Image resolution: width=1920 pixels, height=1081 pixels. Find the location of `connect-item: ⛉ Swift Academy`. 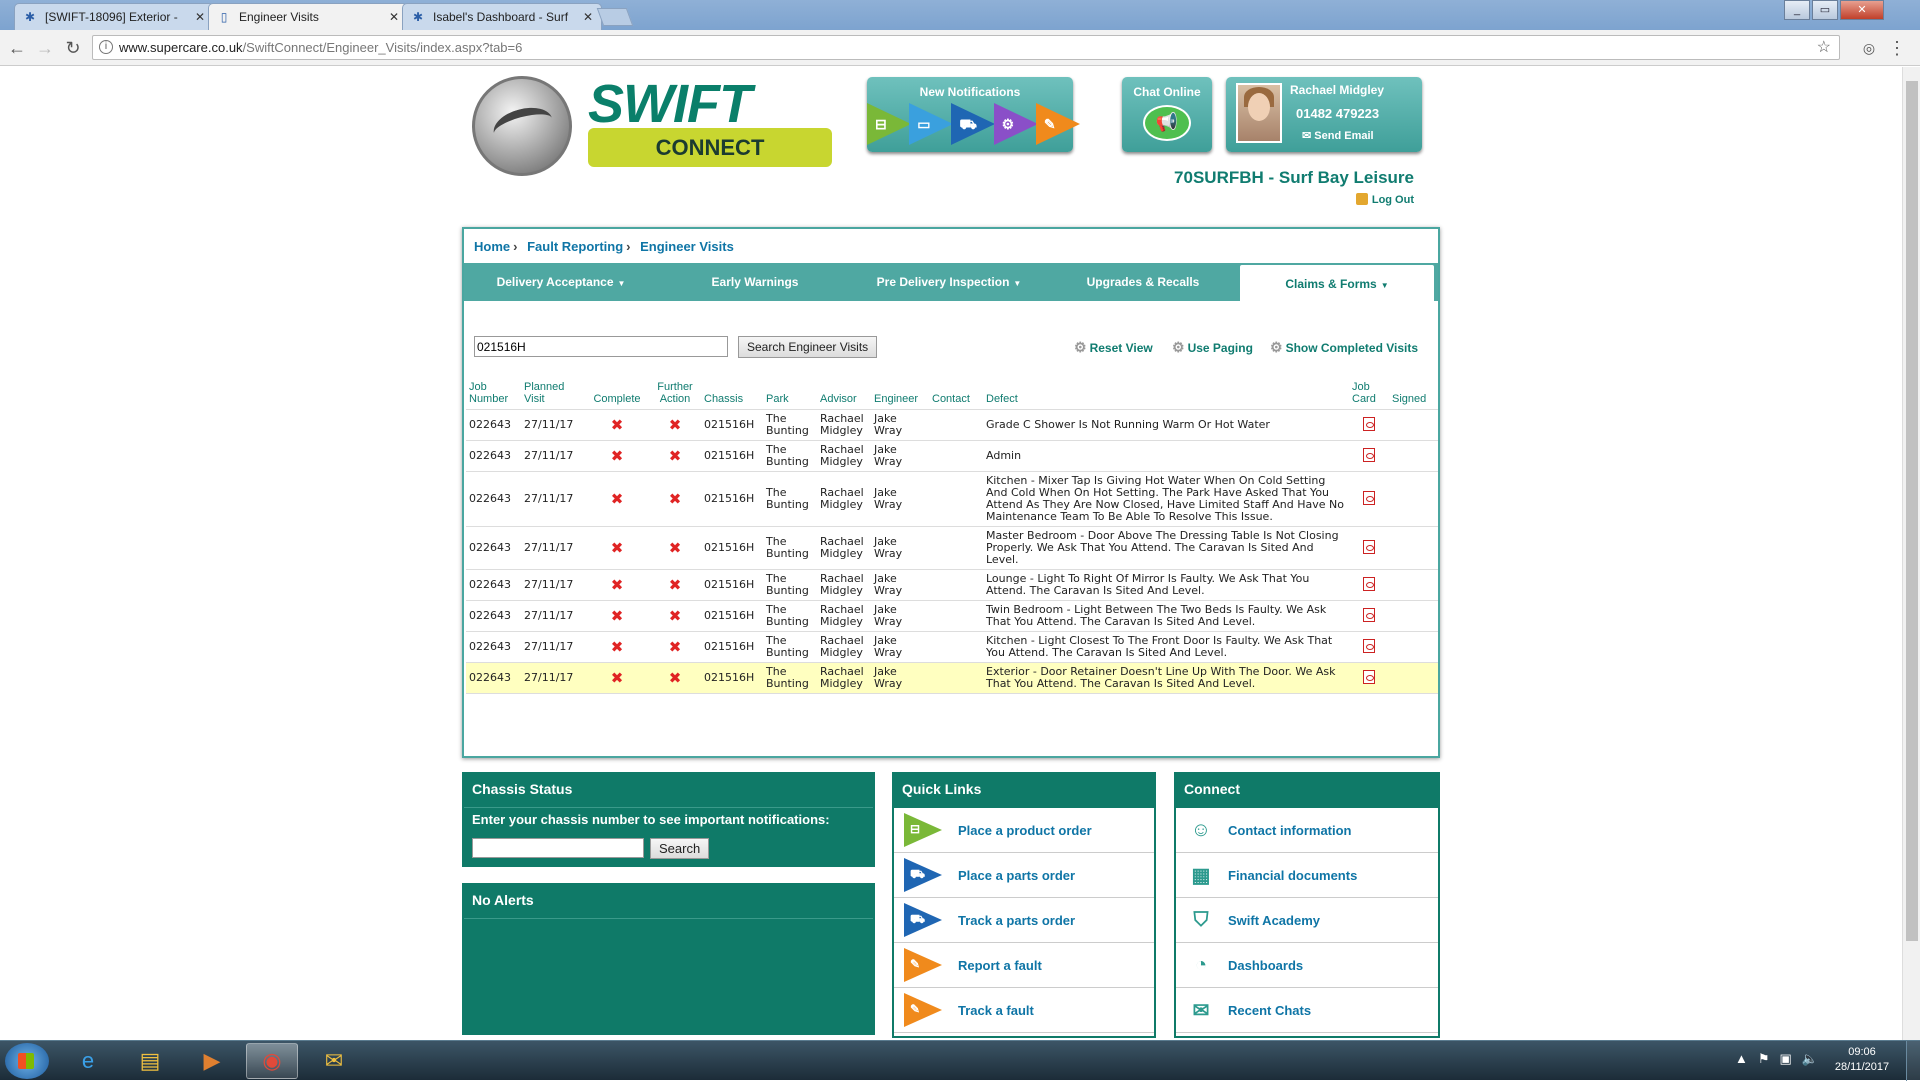

connect-item: ⛉ Swift Academy is located at coordinates (1307, 920).